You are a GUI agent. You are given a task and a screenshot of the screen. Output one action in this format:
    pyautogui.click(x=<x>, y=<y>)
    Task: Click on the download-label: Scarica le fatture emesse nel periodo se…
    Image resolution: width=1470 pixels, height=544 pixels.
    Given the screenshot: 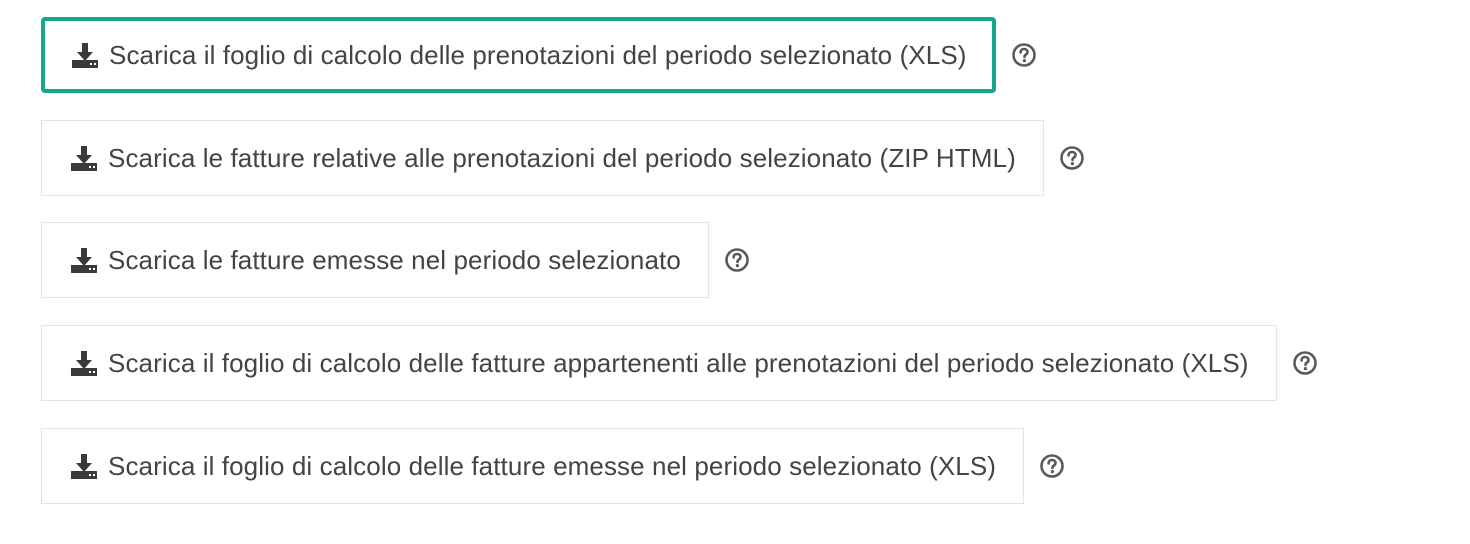 What is the action you would take?
    pyautogui.click(x=394, y=259)
    